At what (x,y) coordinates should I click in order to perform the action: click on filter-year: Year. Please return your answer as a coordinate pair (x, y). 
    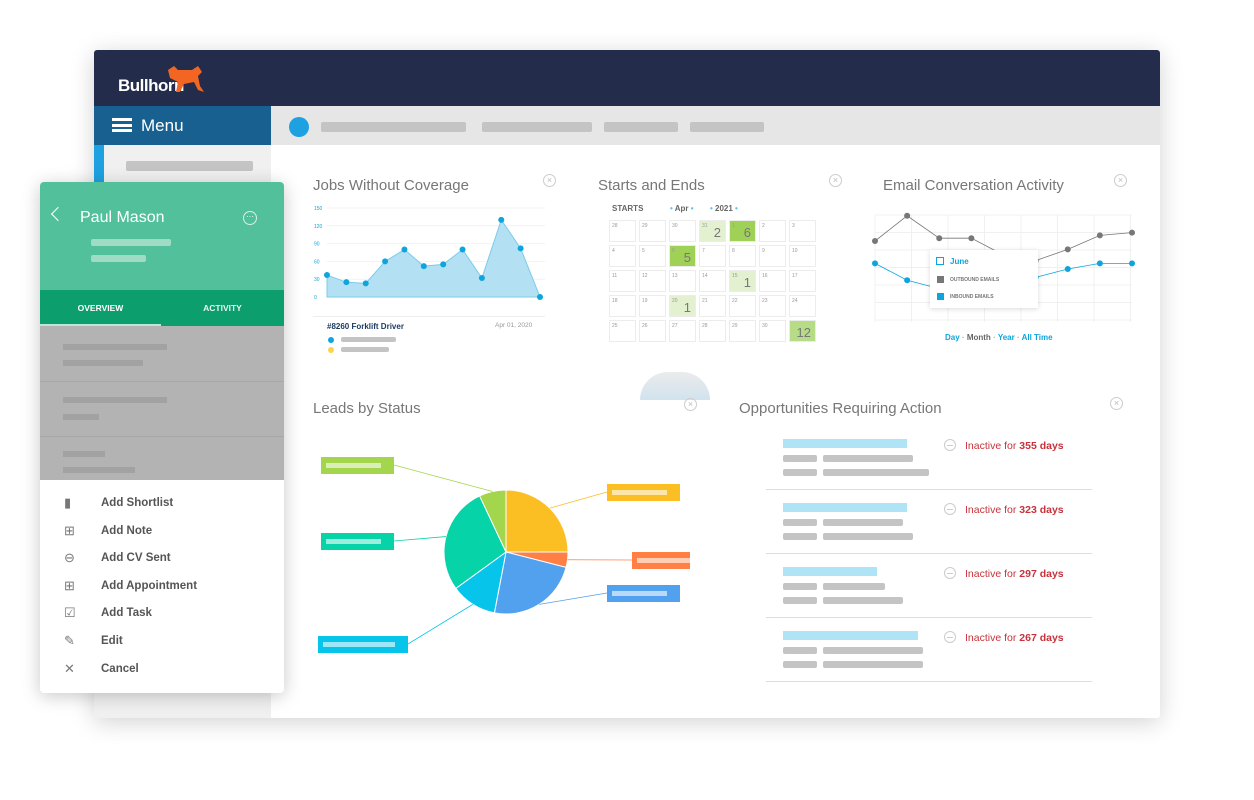
    Looking at the image, I should click on (1006, 337).